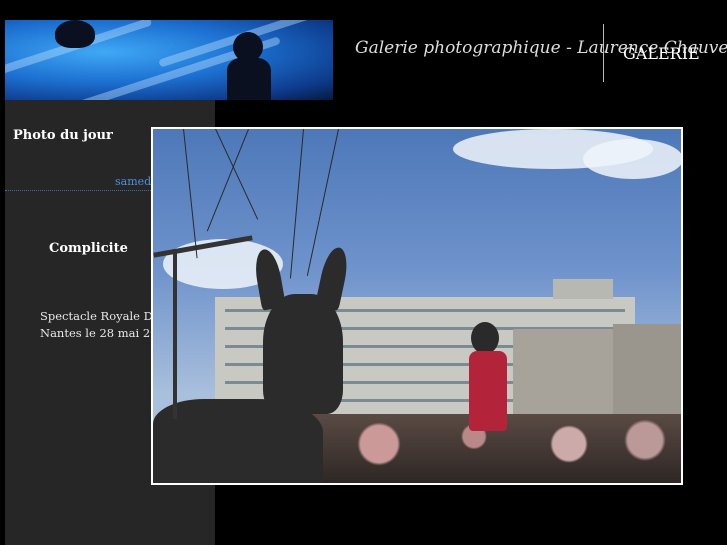  What do you see at coordinates (603, 53) in the screenshot?
I see `header-divider` at bounding box center [603, 53].